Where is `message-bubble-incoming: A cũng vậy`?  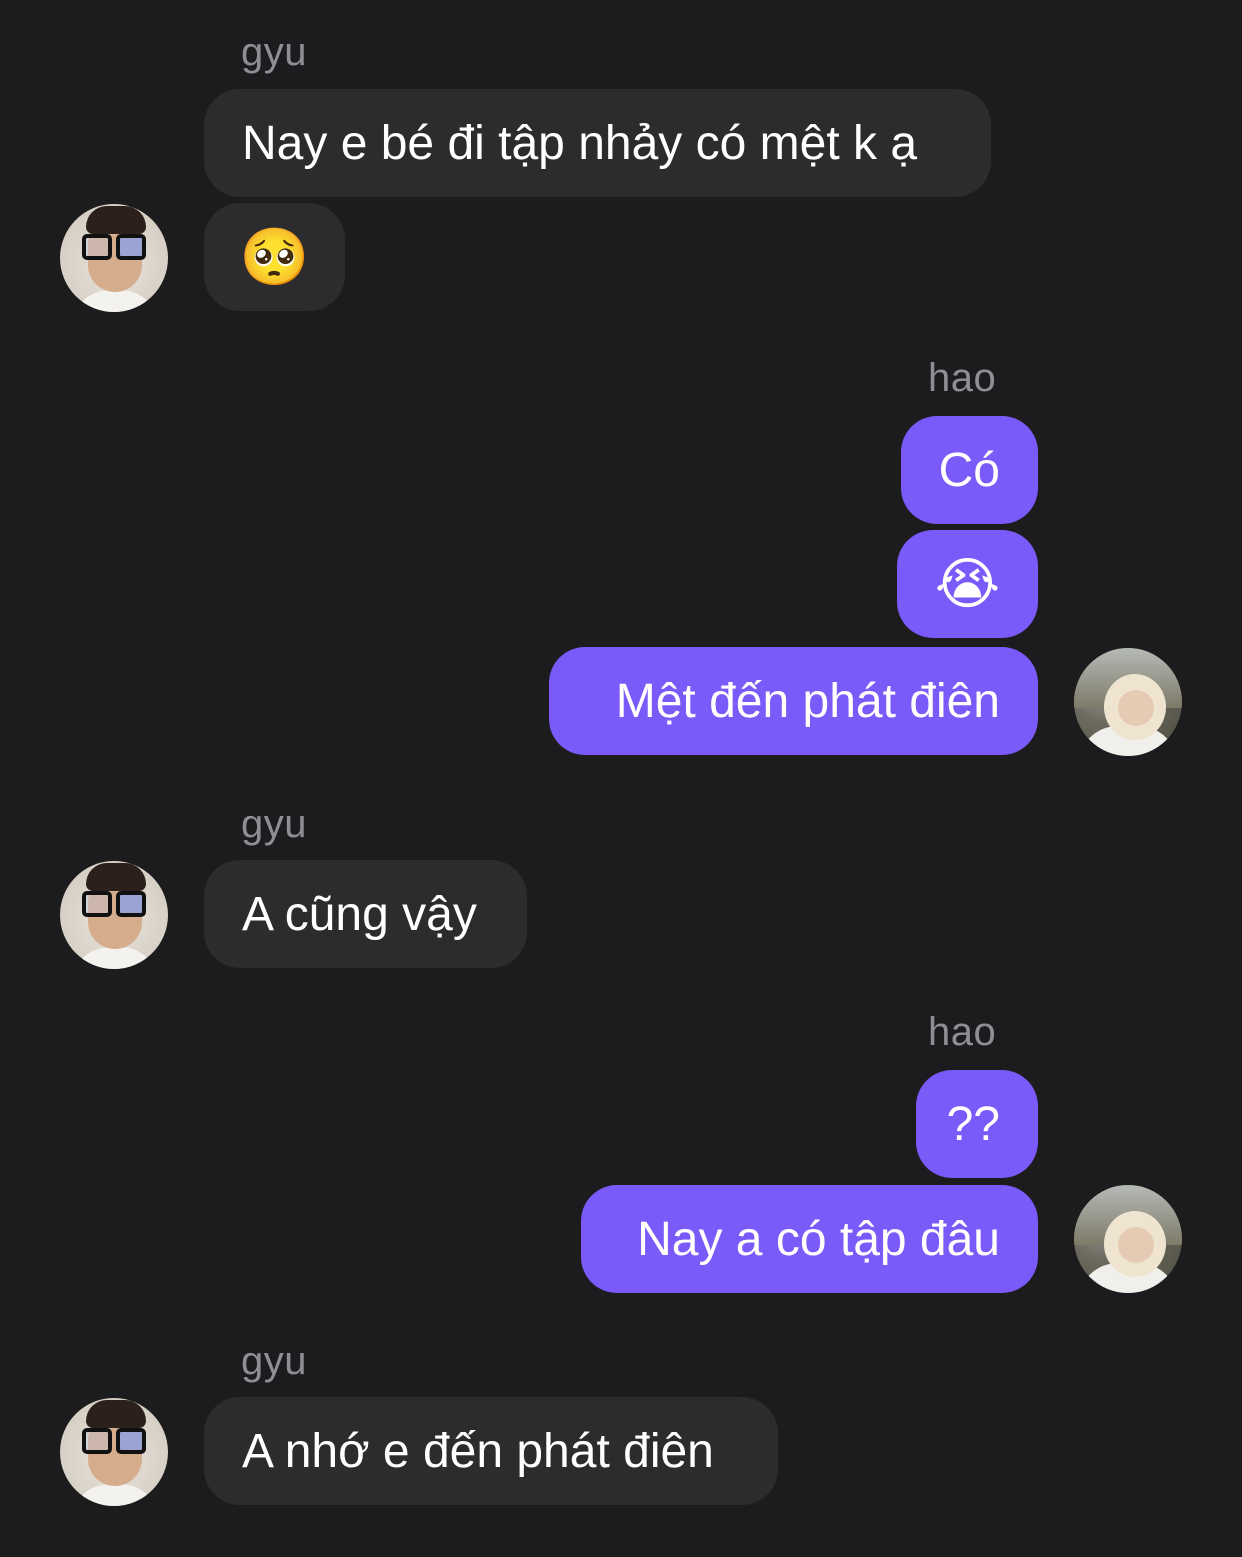 message-bubble-incoming: A cũng vậy is located at coordinates (365, 914).